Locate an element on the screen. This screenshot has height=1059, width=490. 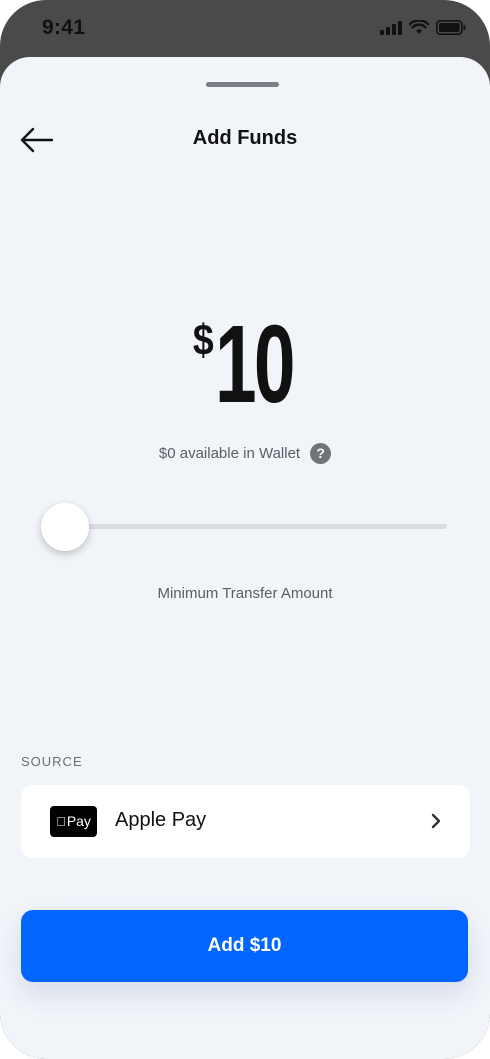
payment-source-row: Pay Apple Pay is located at coordinates (245, 821).